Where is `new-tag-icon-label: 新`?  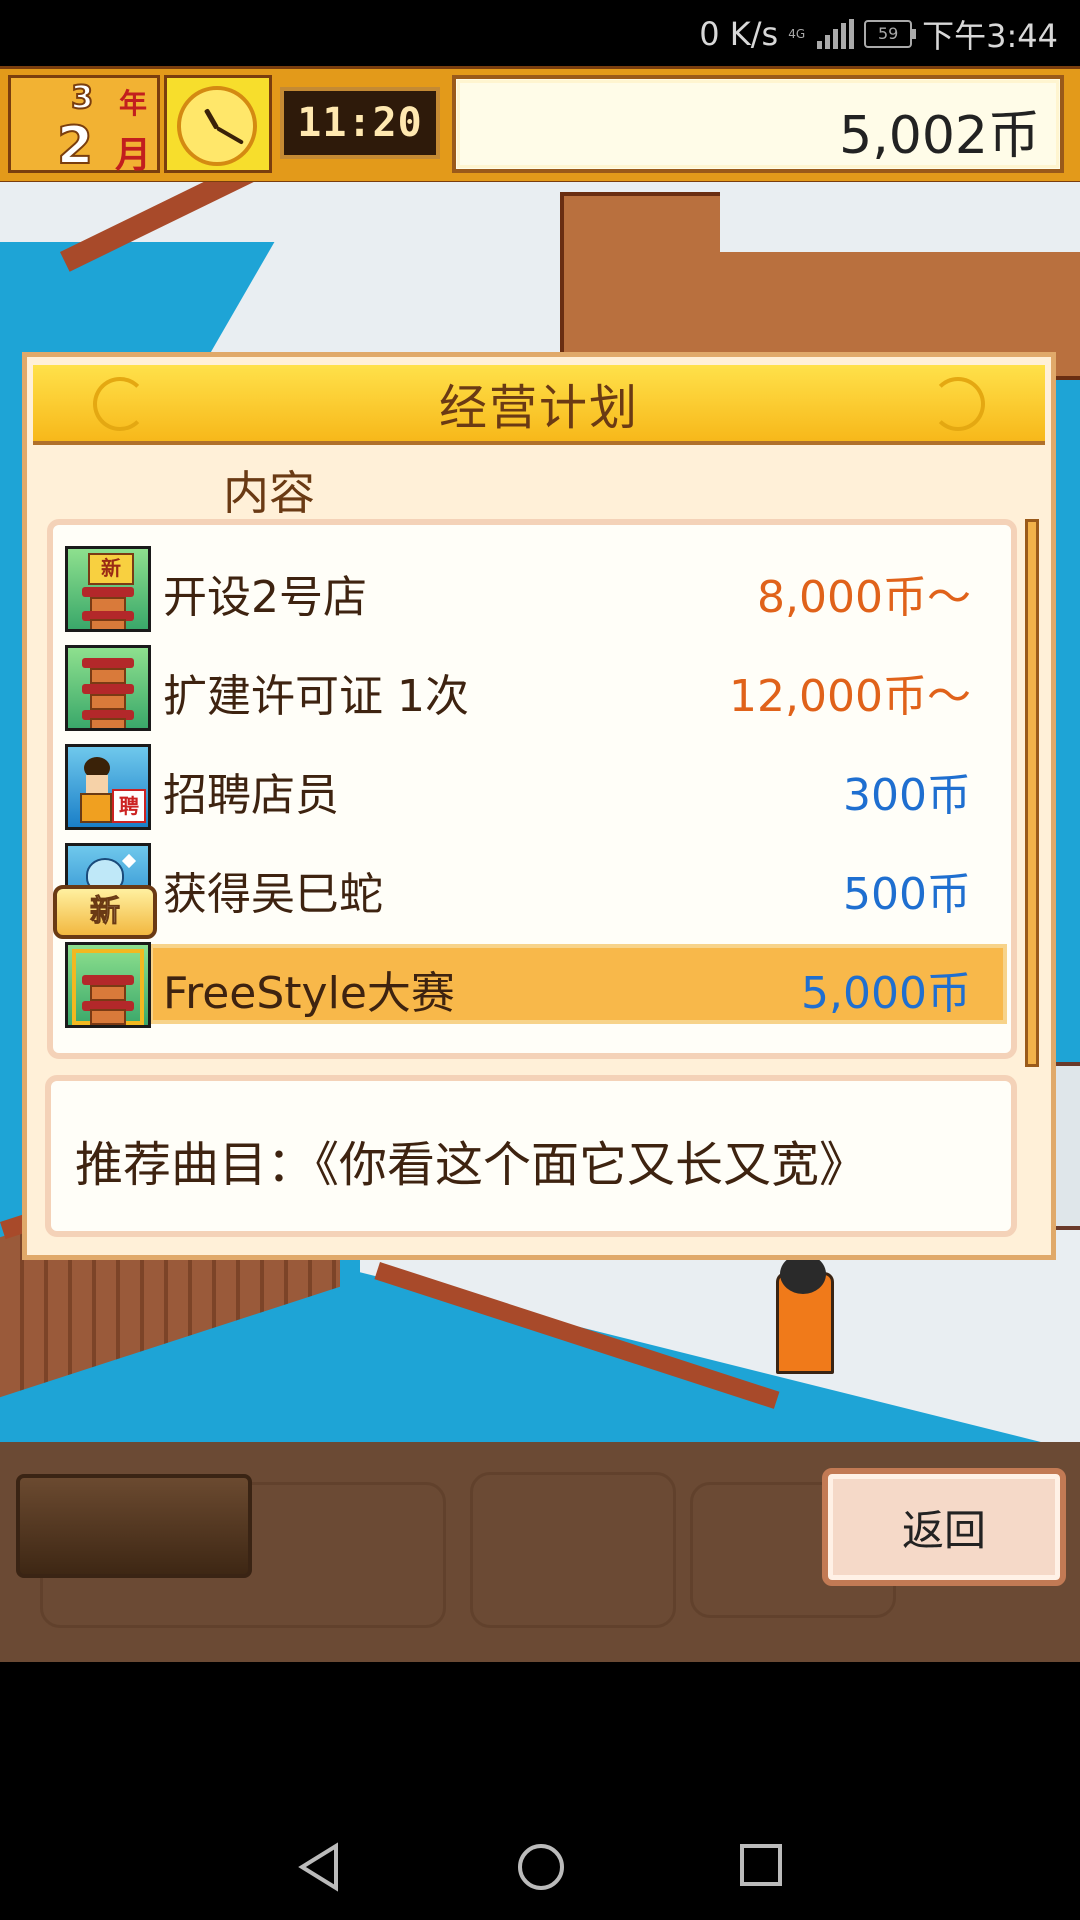 new-tag-icon-label: 新 is located at coordinates (111, 569).